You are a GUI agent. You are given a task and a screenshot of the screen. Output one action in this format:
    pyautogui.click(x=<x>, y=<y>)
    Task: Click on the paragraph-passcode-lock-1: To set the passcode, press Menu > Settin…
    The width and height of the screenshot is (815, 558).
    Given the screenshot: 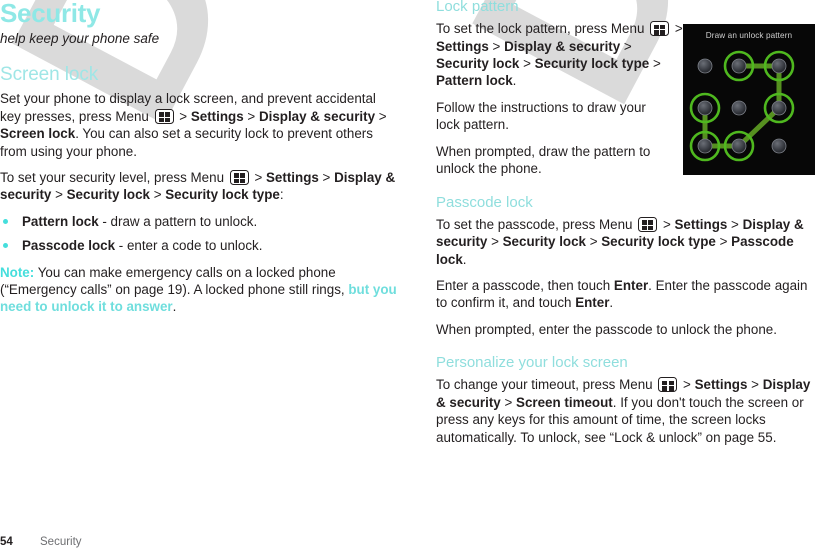 What is the action you would take?
    pyautogui.click(x=625, y=242)
    